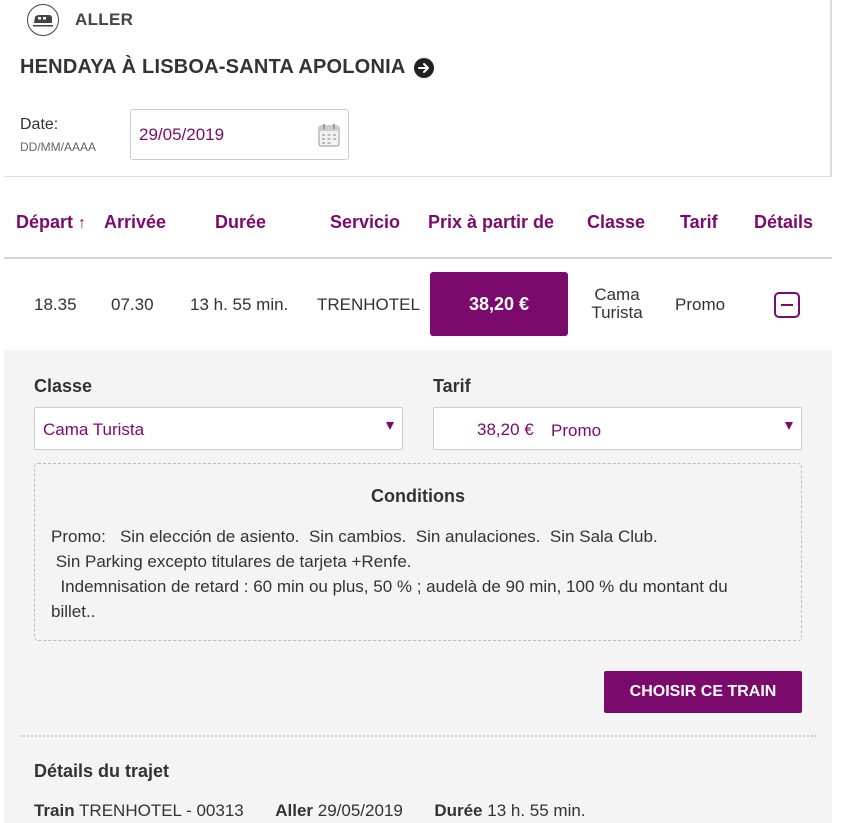 The image size is (844, 823). Describe the element at coordinates (491, 222) in the screenshot. I see `column-header-prix: Prix à partir de` at that location.